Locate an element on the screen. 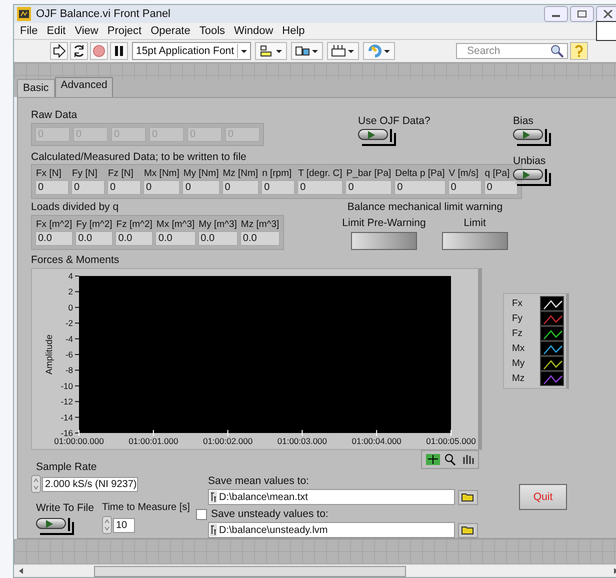  raw-data-label: Raw Data is located at coordinates (54, 115).